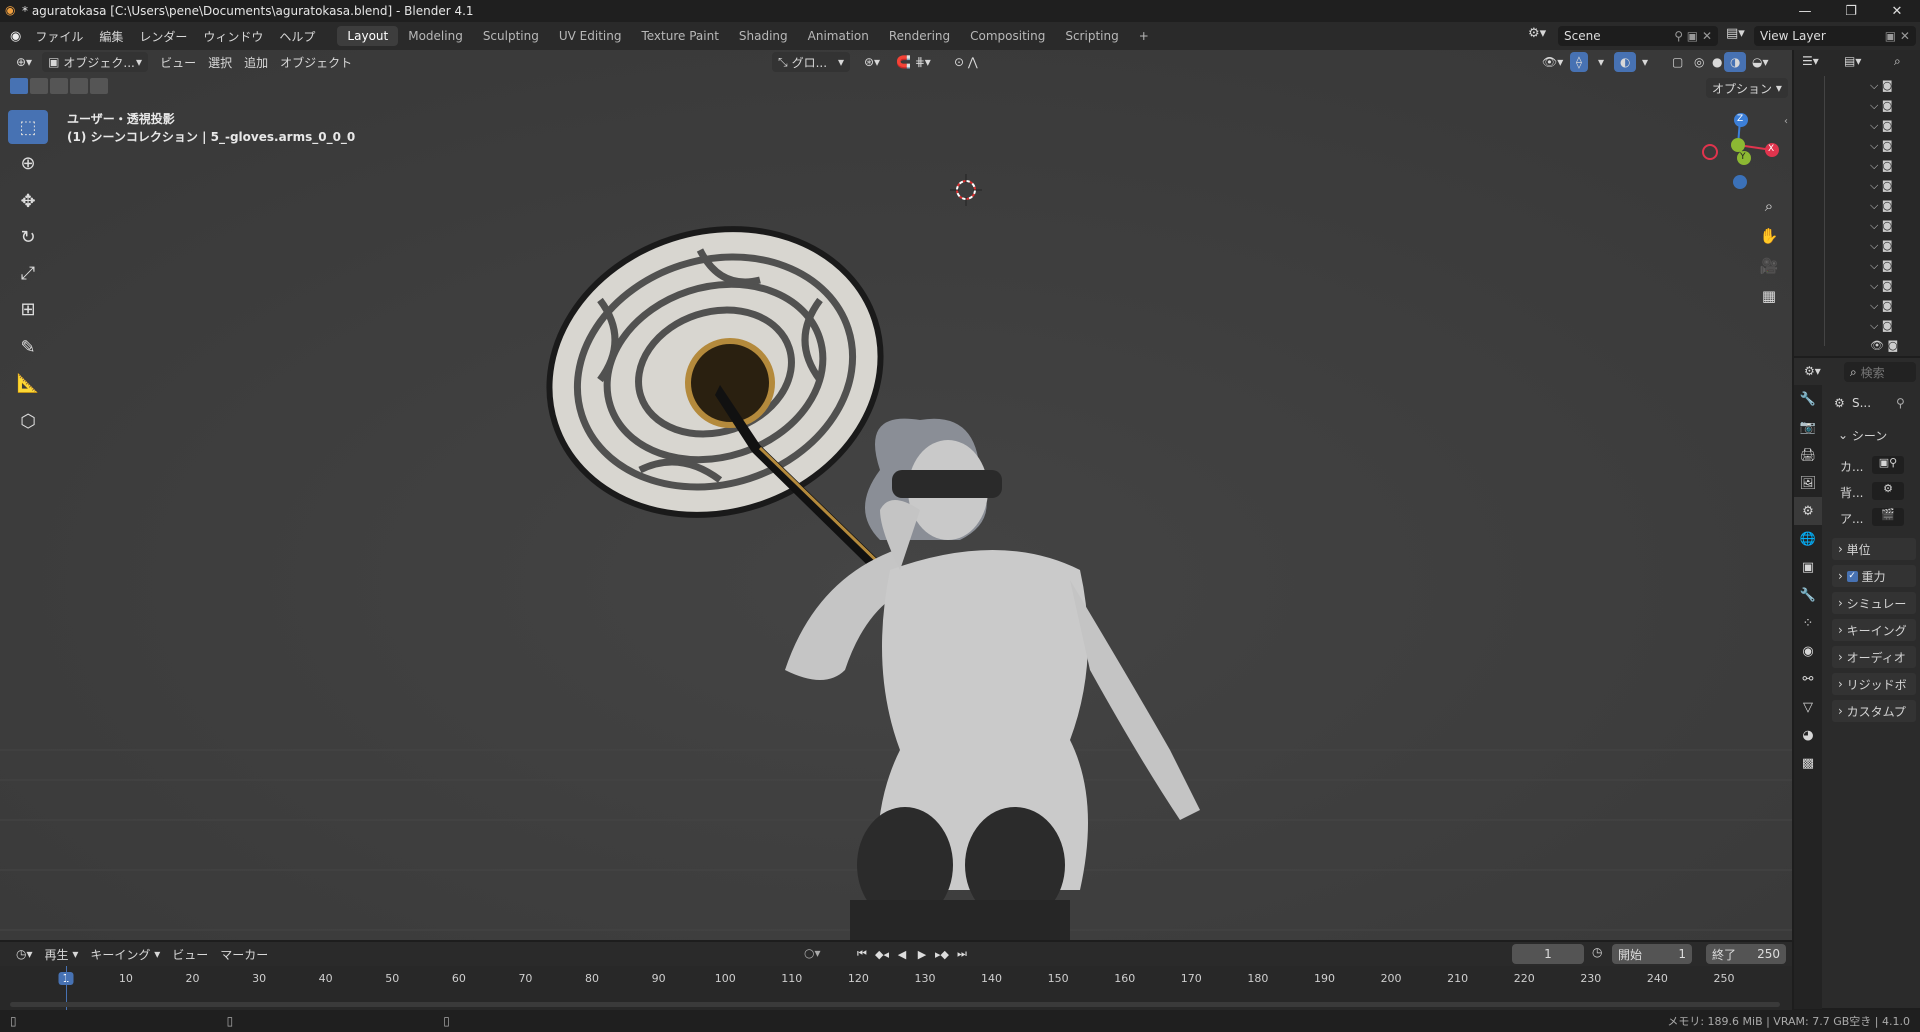 Image resolution: width=1920 pixels, height=1032 pixels. Describe the element at coordinates (1852, 61) in the screenshot. I see `display-mode-icon: ▤▾` at that location.